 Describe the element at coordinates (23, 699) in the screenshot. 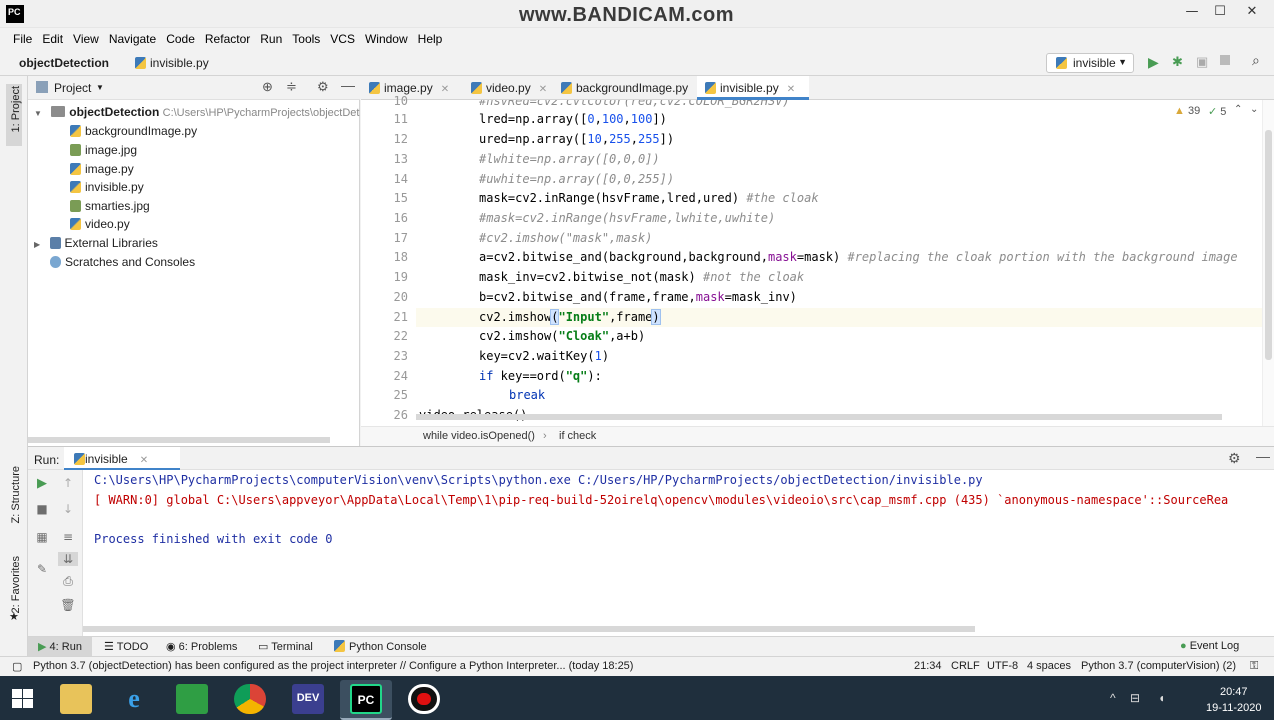

I see `windows-start-icon` at that location.